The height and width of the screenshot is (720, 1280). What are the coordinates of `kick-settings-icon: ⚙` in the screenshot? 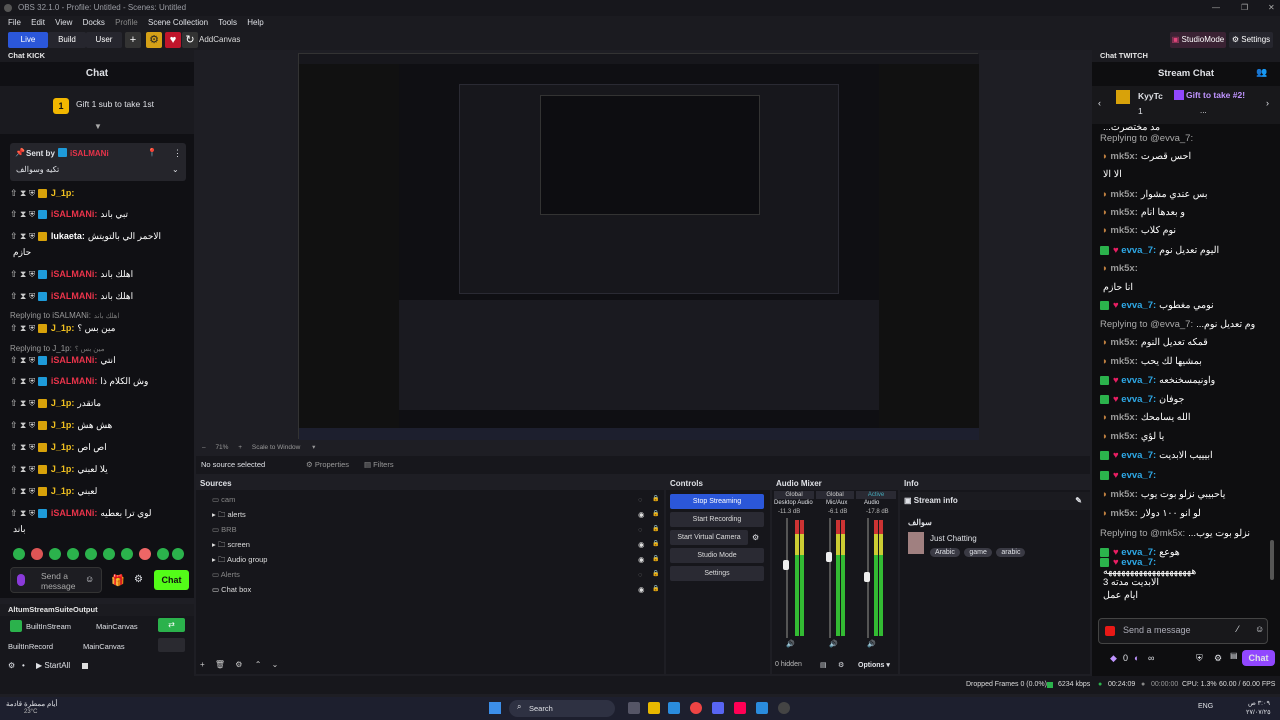 It's located at (138, 579).